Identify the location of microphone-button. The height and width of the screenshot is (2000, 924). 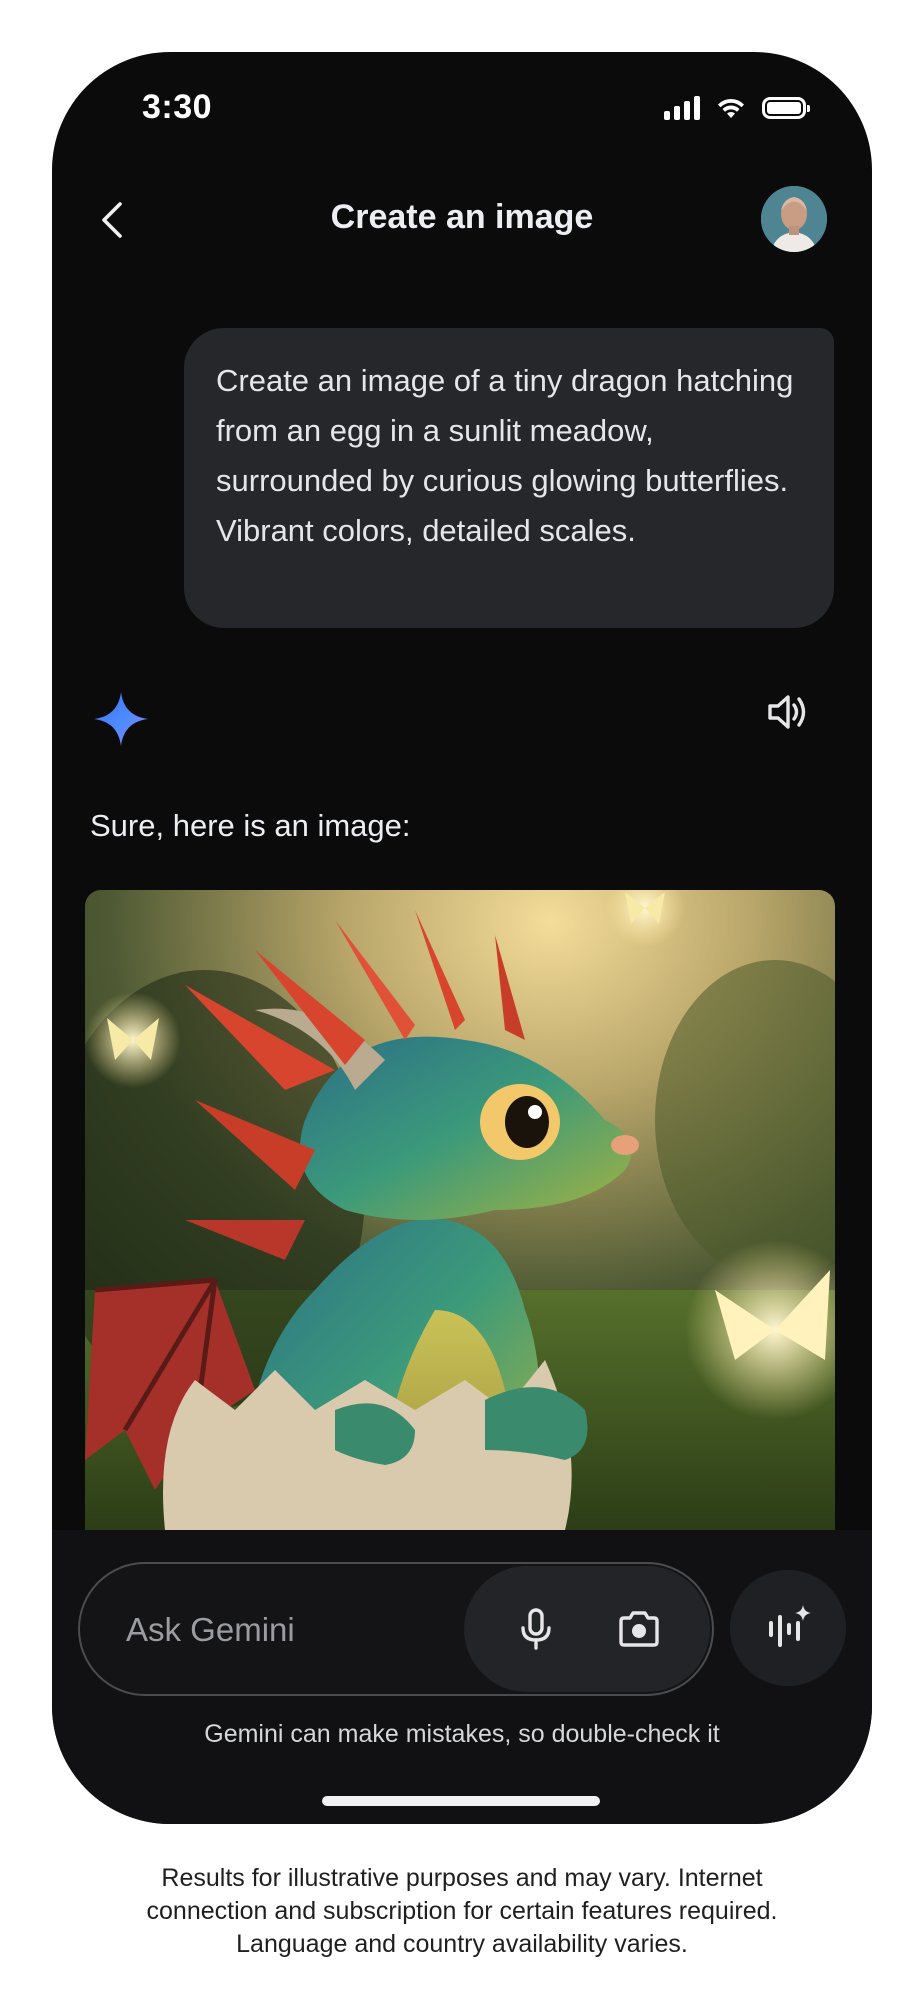
(536, 1629).